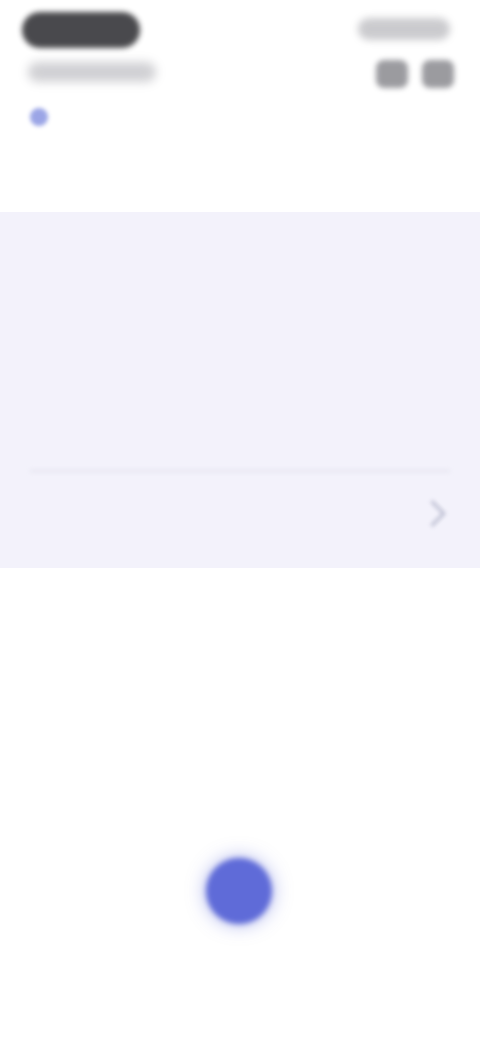 Image resolution: width=480 pixels, height=1040 pixels. I want to click on app-title, so click(92, 72).